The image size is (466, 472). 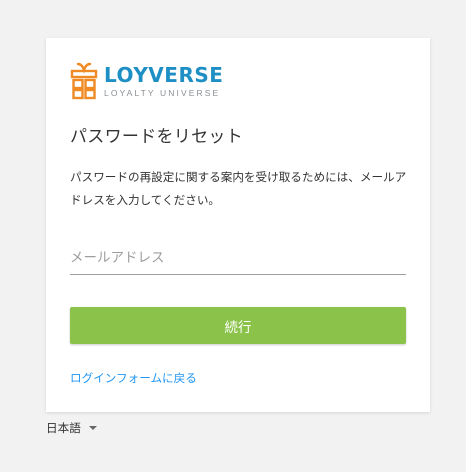 I want to click on brand-logo: LOYVERSE LOYALTY UNIVERSE, so click(x=146, y=81).